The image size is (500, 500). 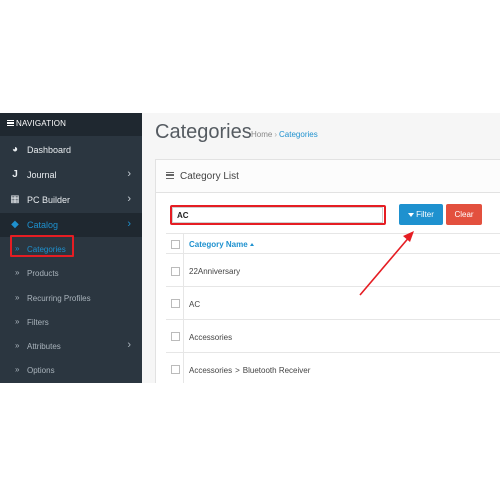 I want to click on clear-button-label: Clear, so click(x=464, y=214).